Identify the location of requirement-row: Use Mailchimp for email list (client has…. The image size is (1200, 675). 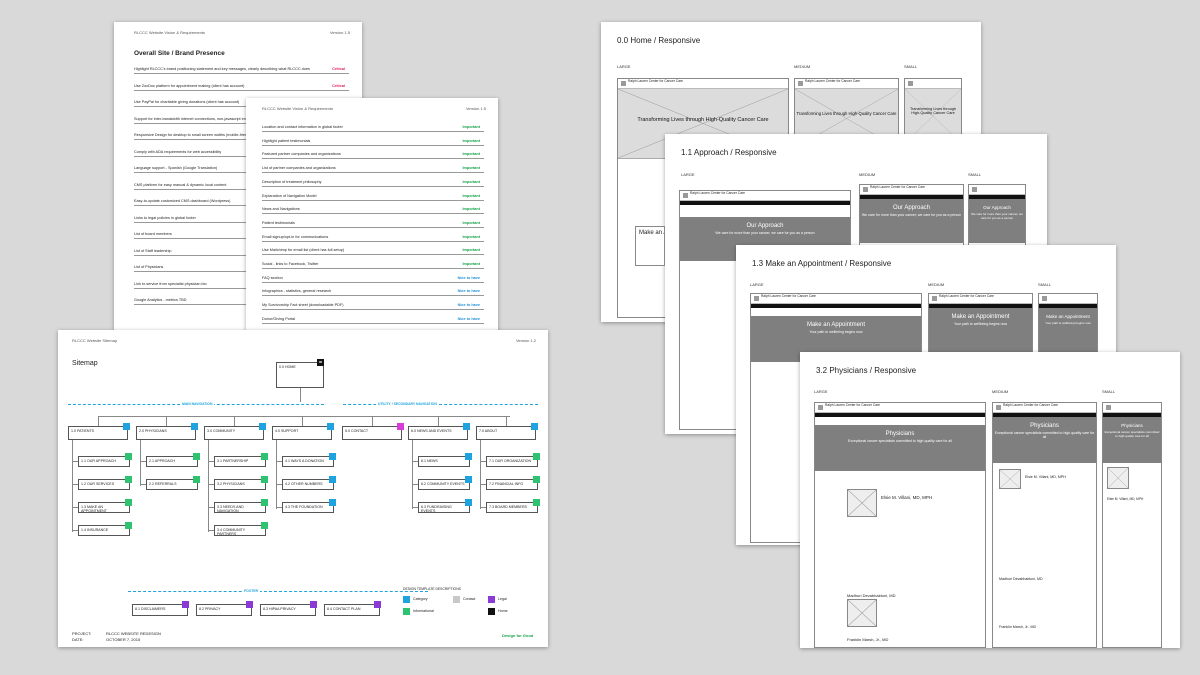
(373, 251).